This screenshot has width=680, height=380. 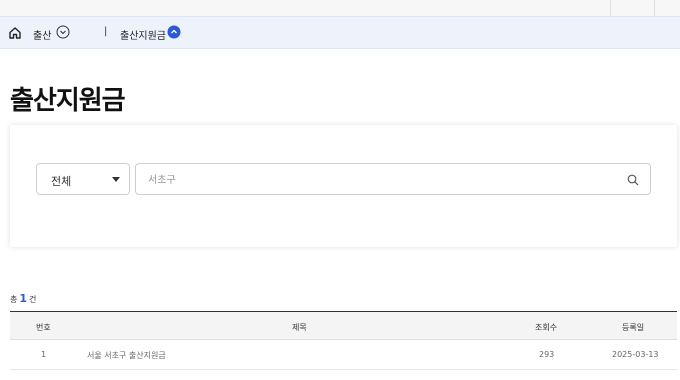 I want to click on page-title: 출산지원금, so click(x=68, y=101).